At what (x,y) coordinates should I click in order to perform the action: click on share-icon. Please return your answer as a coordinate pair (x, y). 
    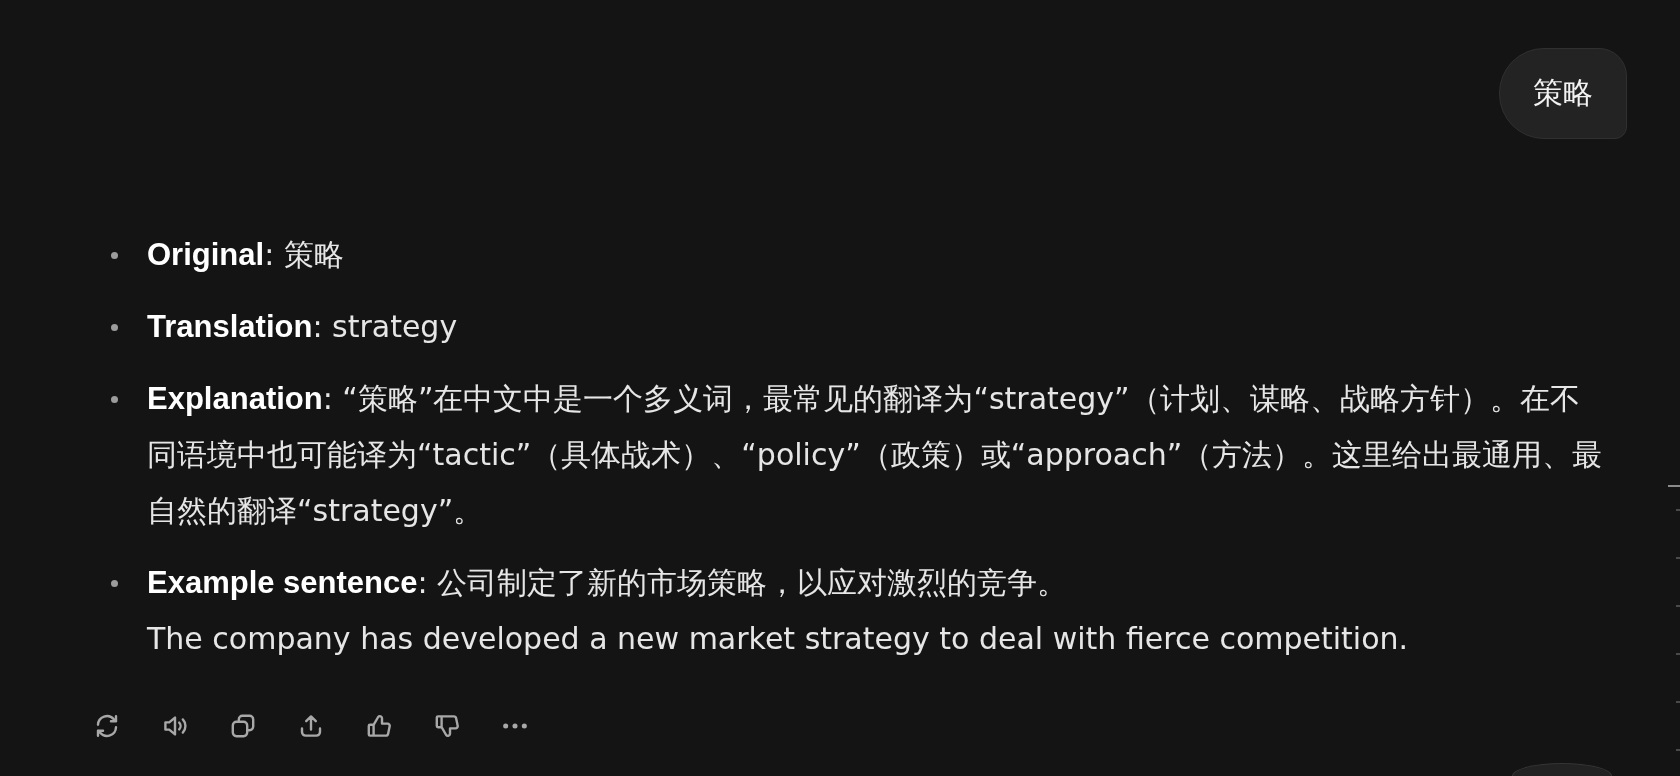
    Looking at the image, I should click on (311, 726).